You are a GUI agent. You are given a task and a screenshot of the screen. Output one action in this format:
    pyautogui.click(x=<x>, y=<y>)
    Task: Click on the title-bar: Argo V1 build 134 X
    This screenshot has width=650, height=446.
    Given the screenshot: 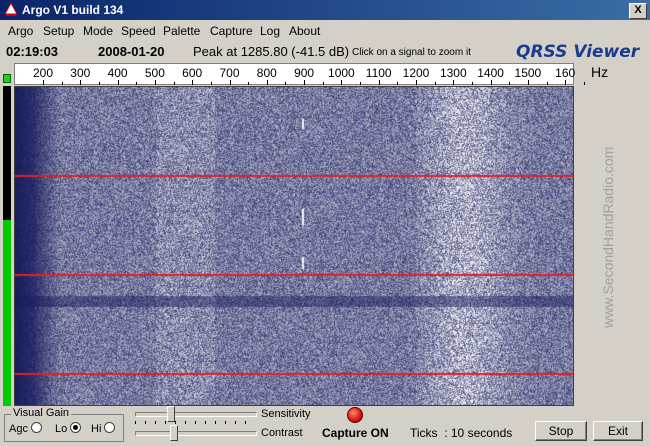 What is the action you would take?
    pyautogui.click(x=325, y=10)
    